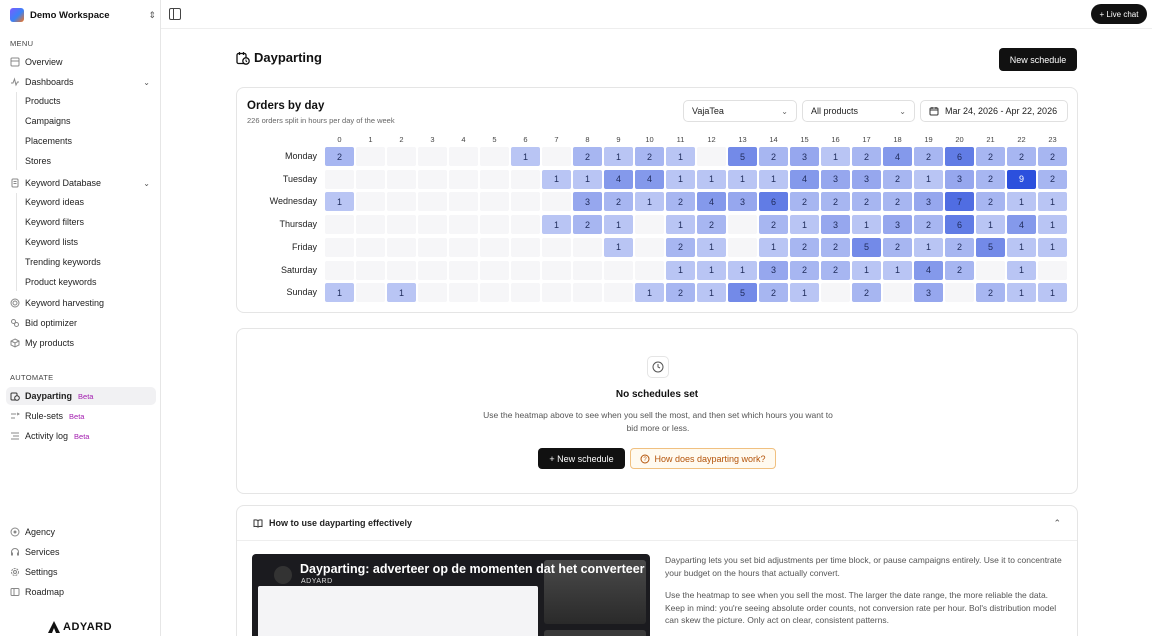 Image resolution: width=1152 pixels, height=636 pixels. What do you see at coordinates (81, 161) in the screenshot?
I see `sidebar-item-stores: Stores` at bounding box center [81, 161].